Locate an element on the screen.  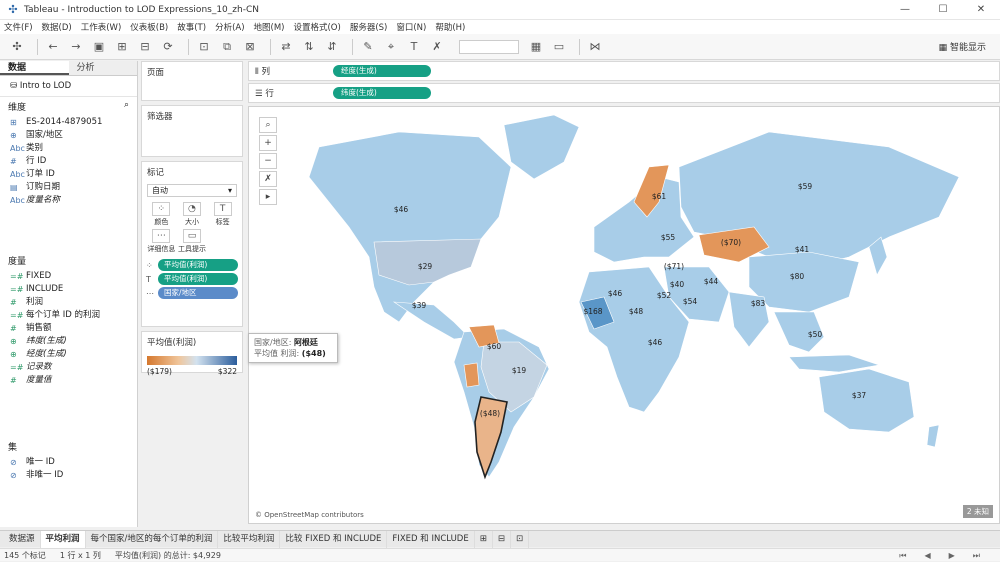
tab-data: 数据 is located at coordinates (34, 68).